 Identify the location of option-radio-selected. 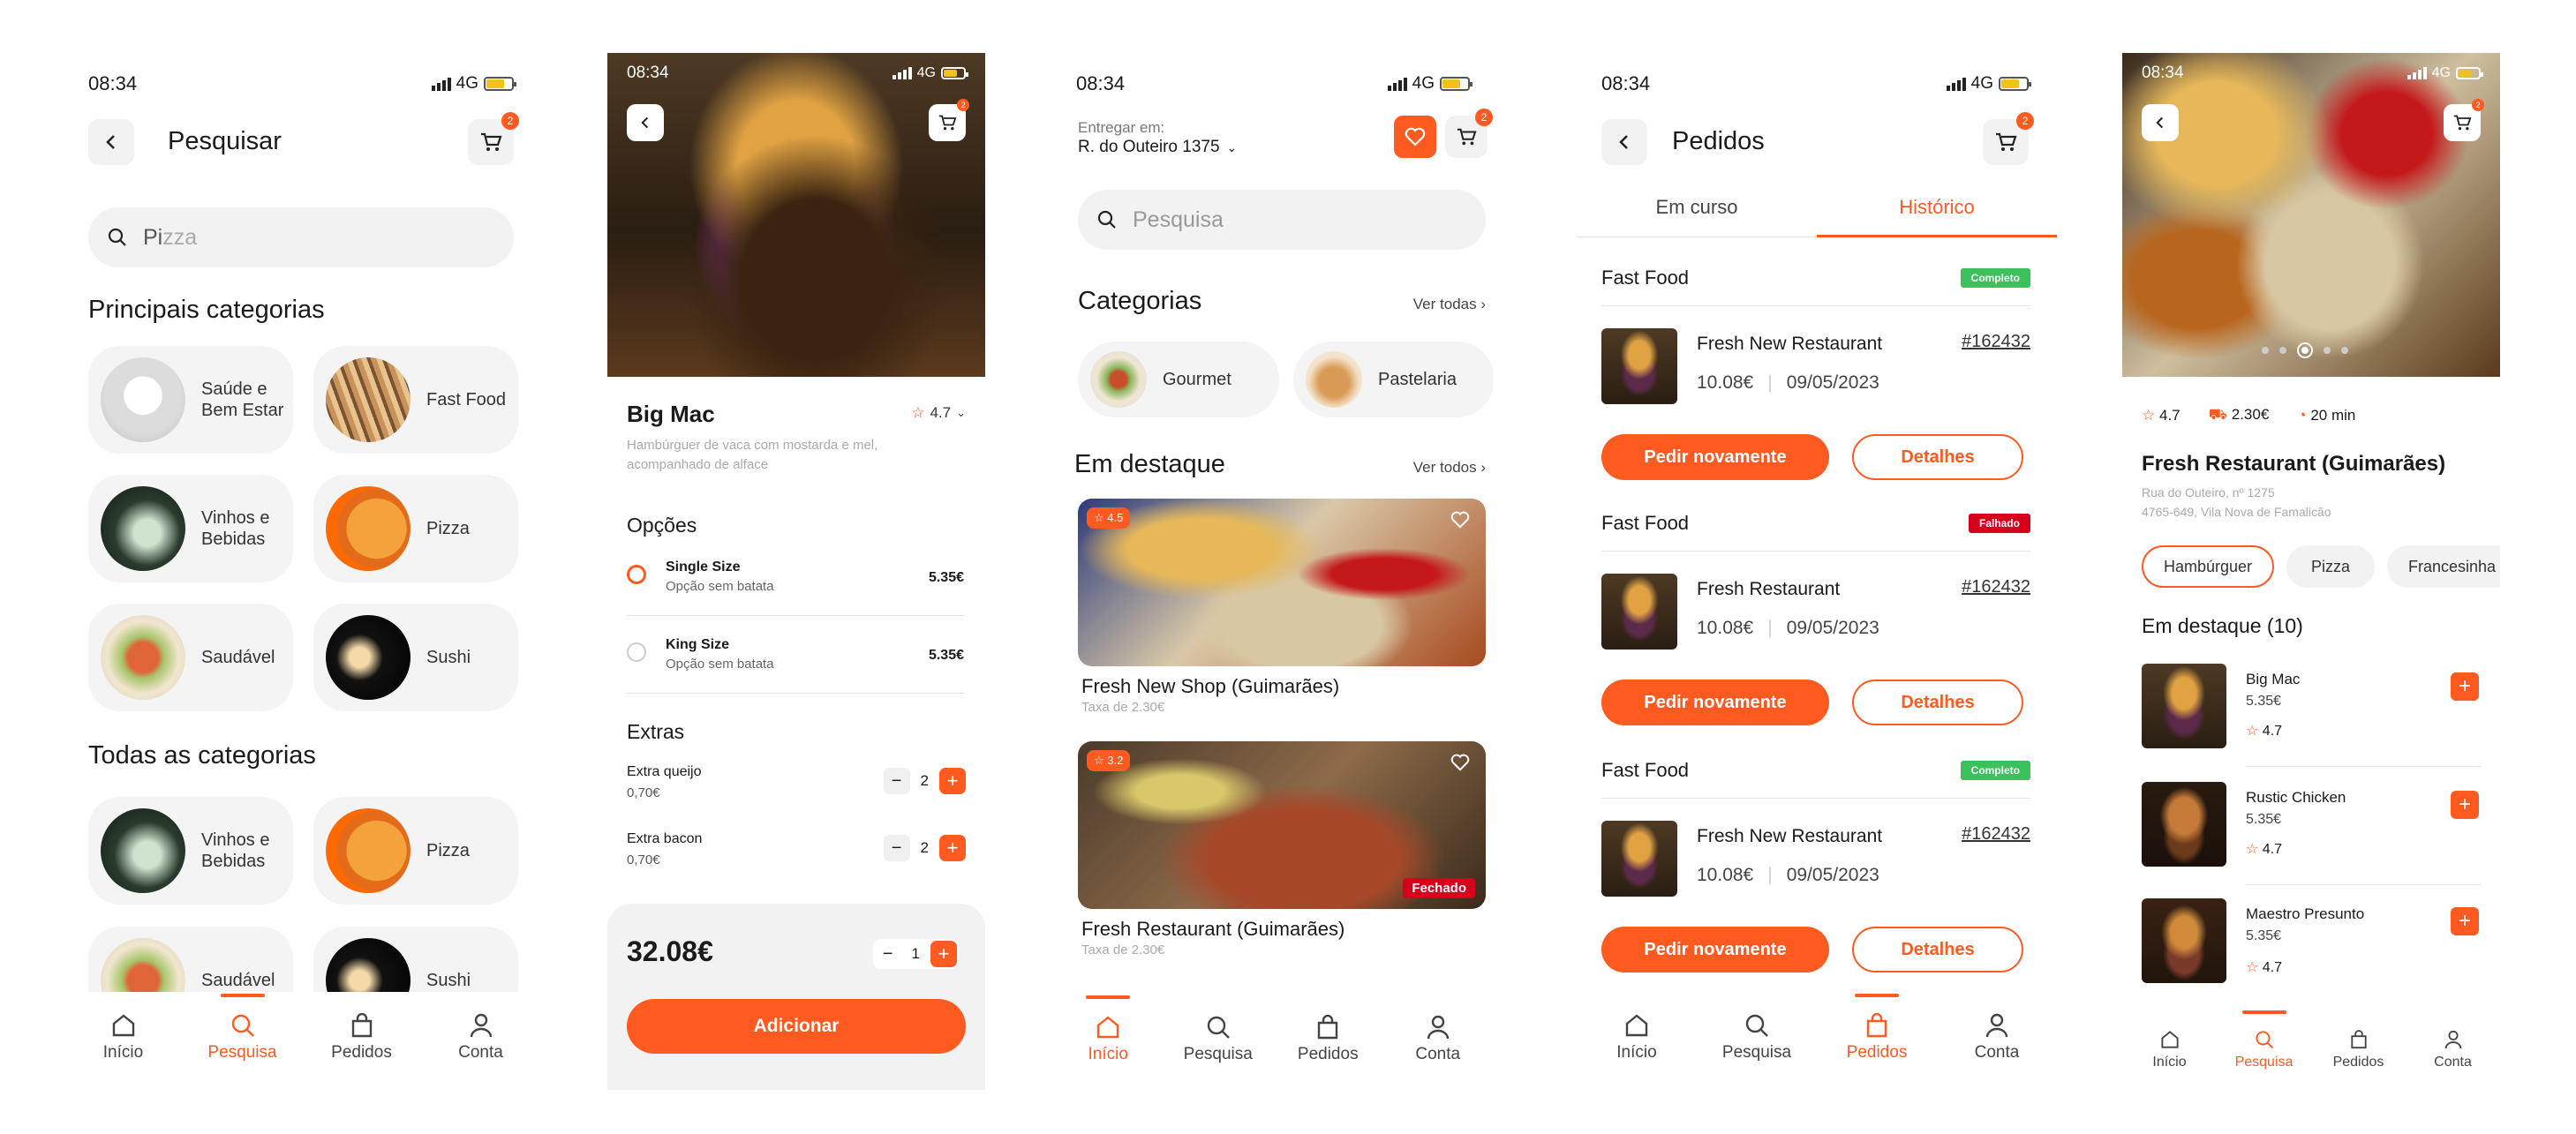
(637, 574).